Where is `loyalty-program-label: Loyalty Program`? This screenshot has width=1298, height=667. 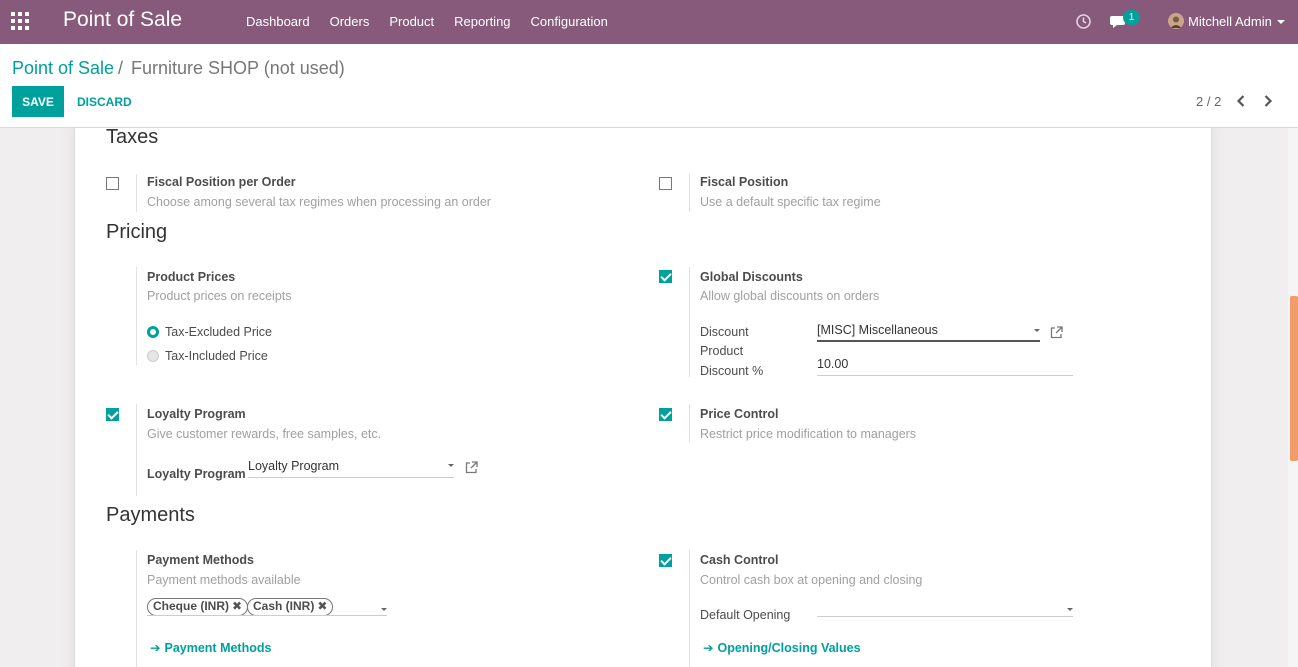 loyalty-program-label: Loyalty Program is located at coordinates (196, 414).